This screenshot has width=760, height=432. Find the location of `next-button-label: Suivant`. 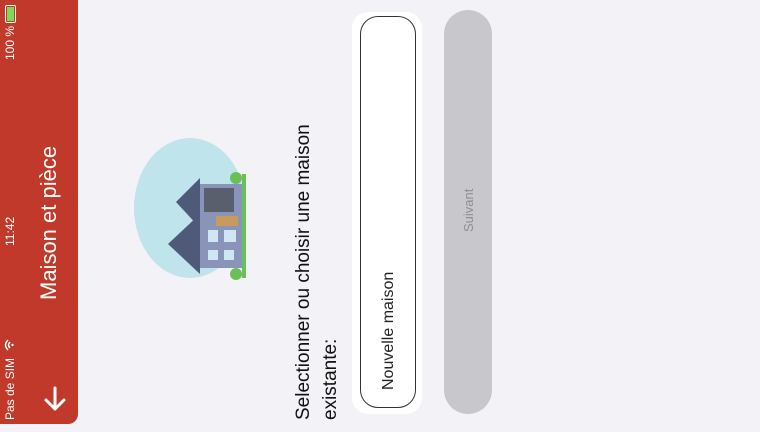

next-button-label: Suivant is located at coordinates (468, 210).